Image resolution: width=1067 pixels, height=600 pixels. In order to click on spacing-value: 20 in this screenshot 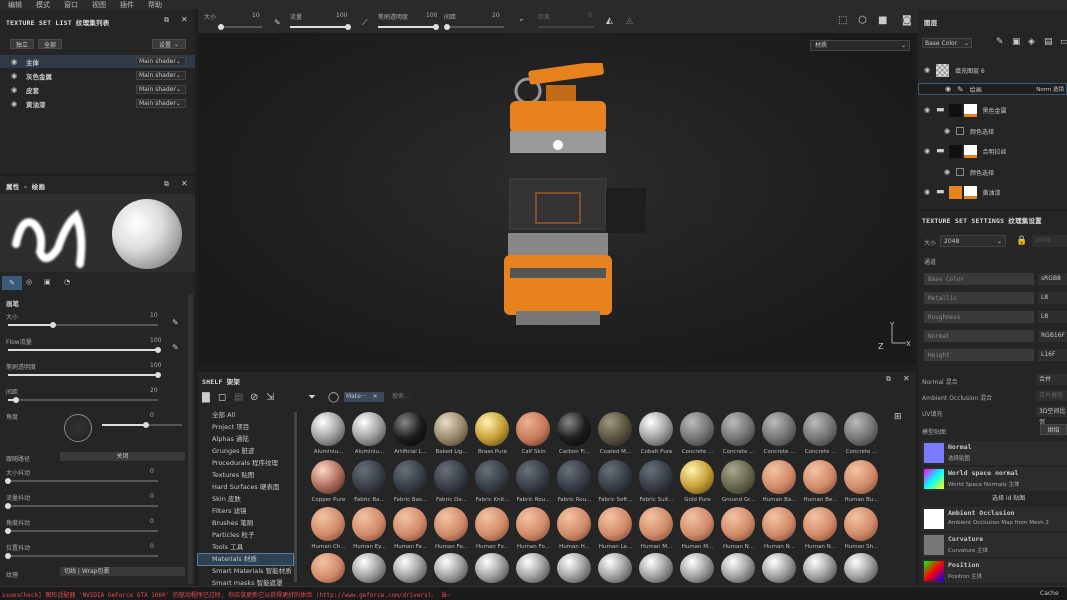, I will do `click(154, 390)`.